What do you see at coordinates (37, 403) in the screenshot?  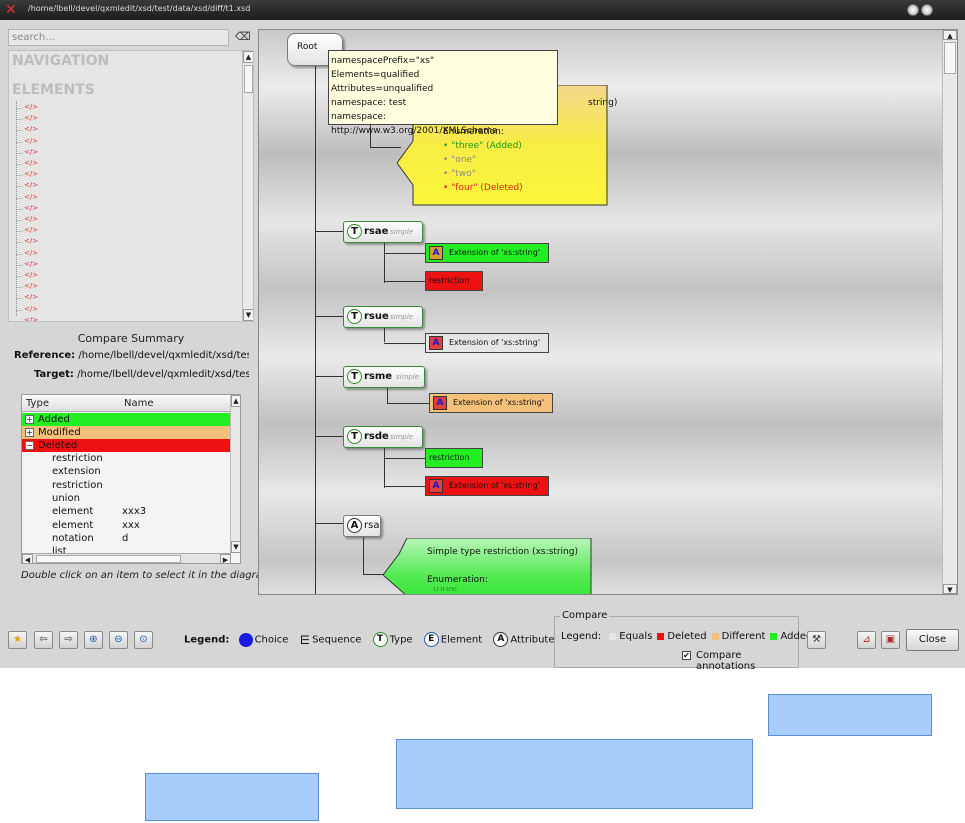 I see `column-header-type: Type` at bounding box center [37, 403].